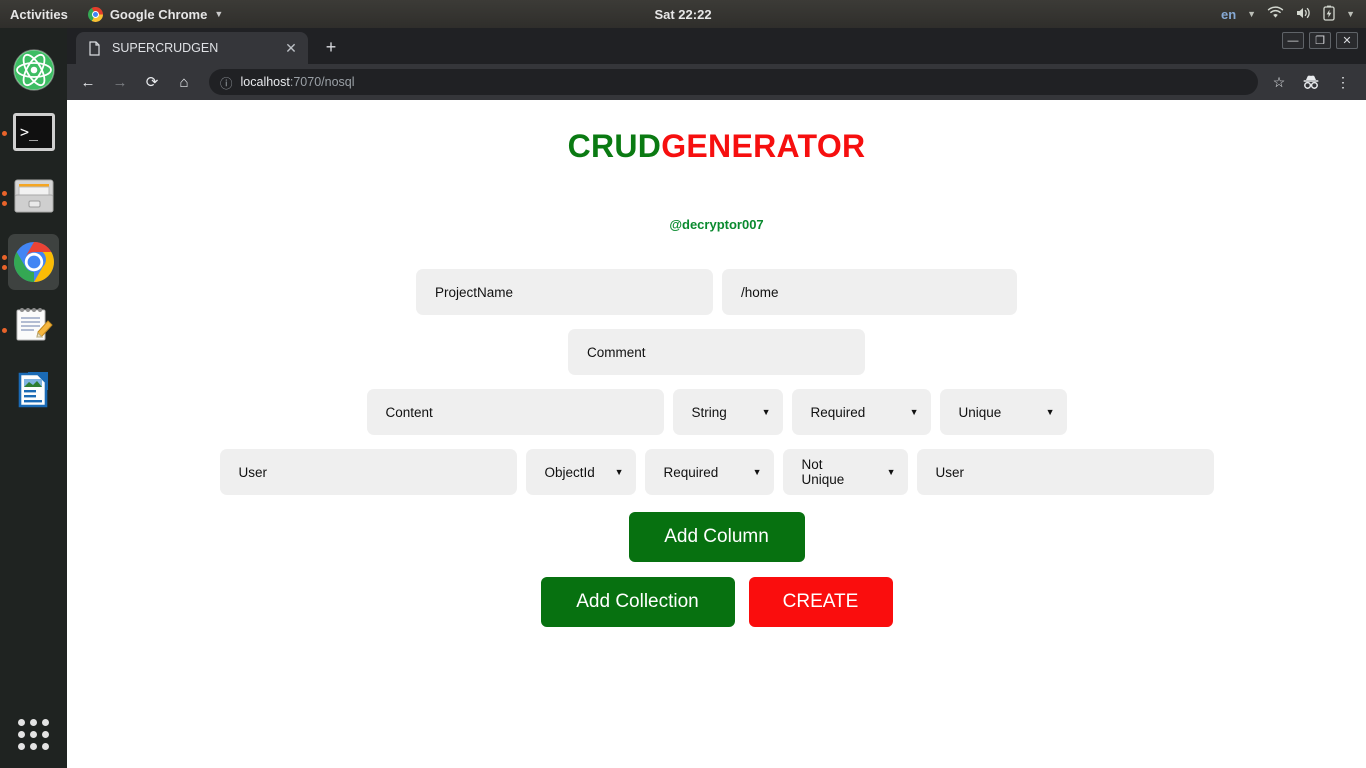  Describe the element at coordinates (322, 82) in the screenshot. I see `url-path: :7070/nosql` at that location.